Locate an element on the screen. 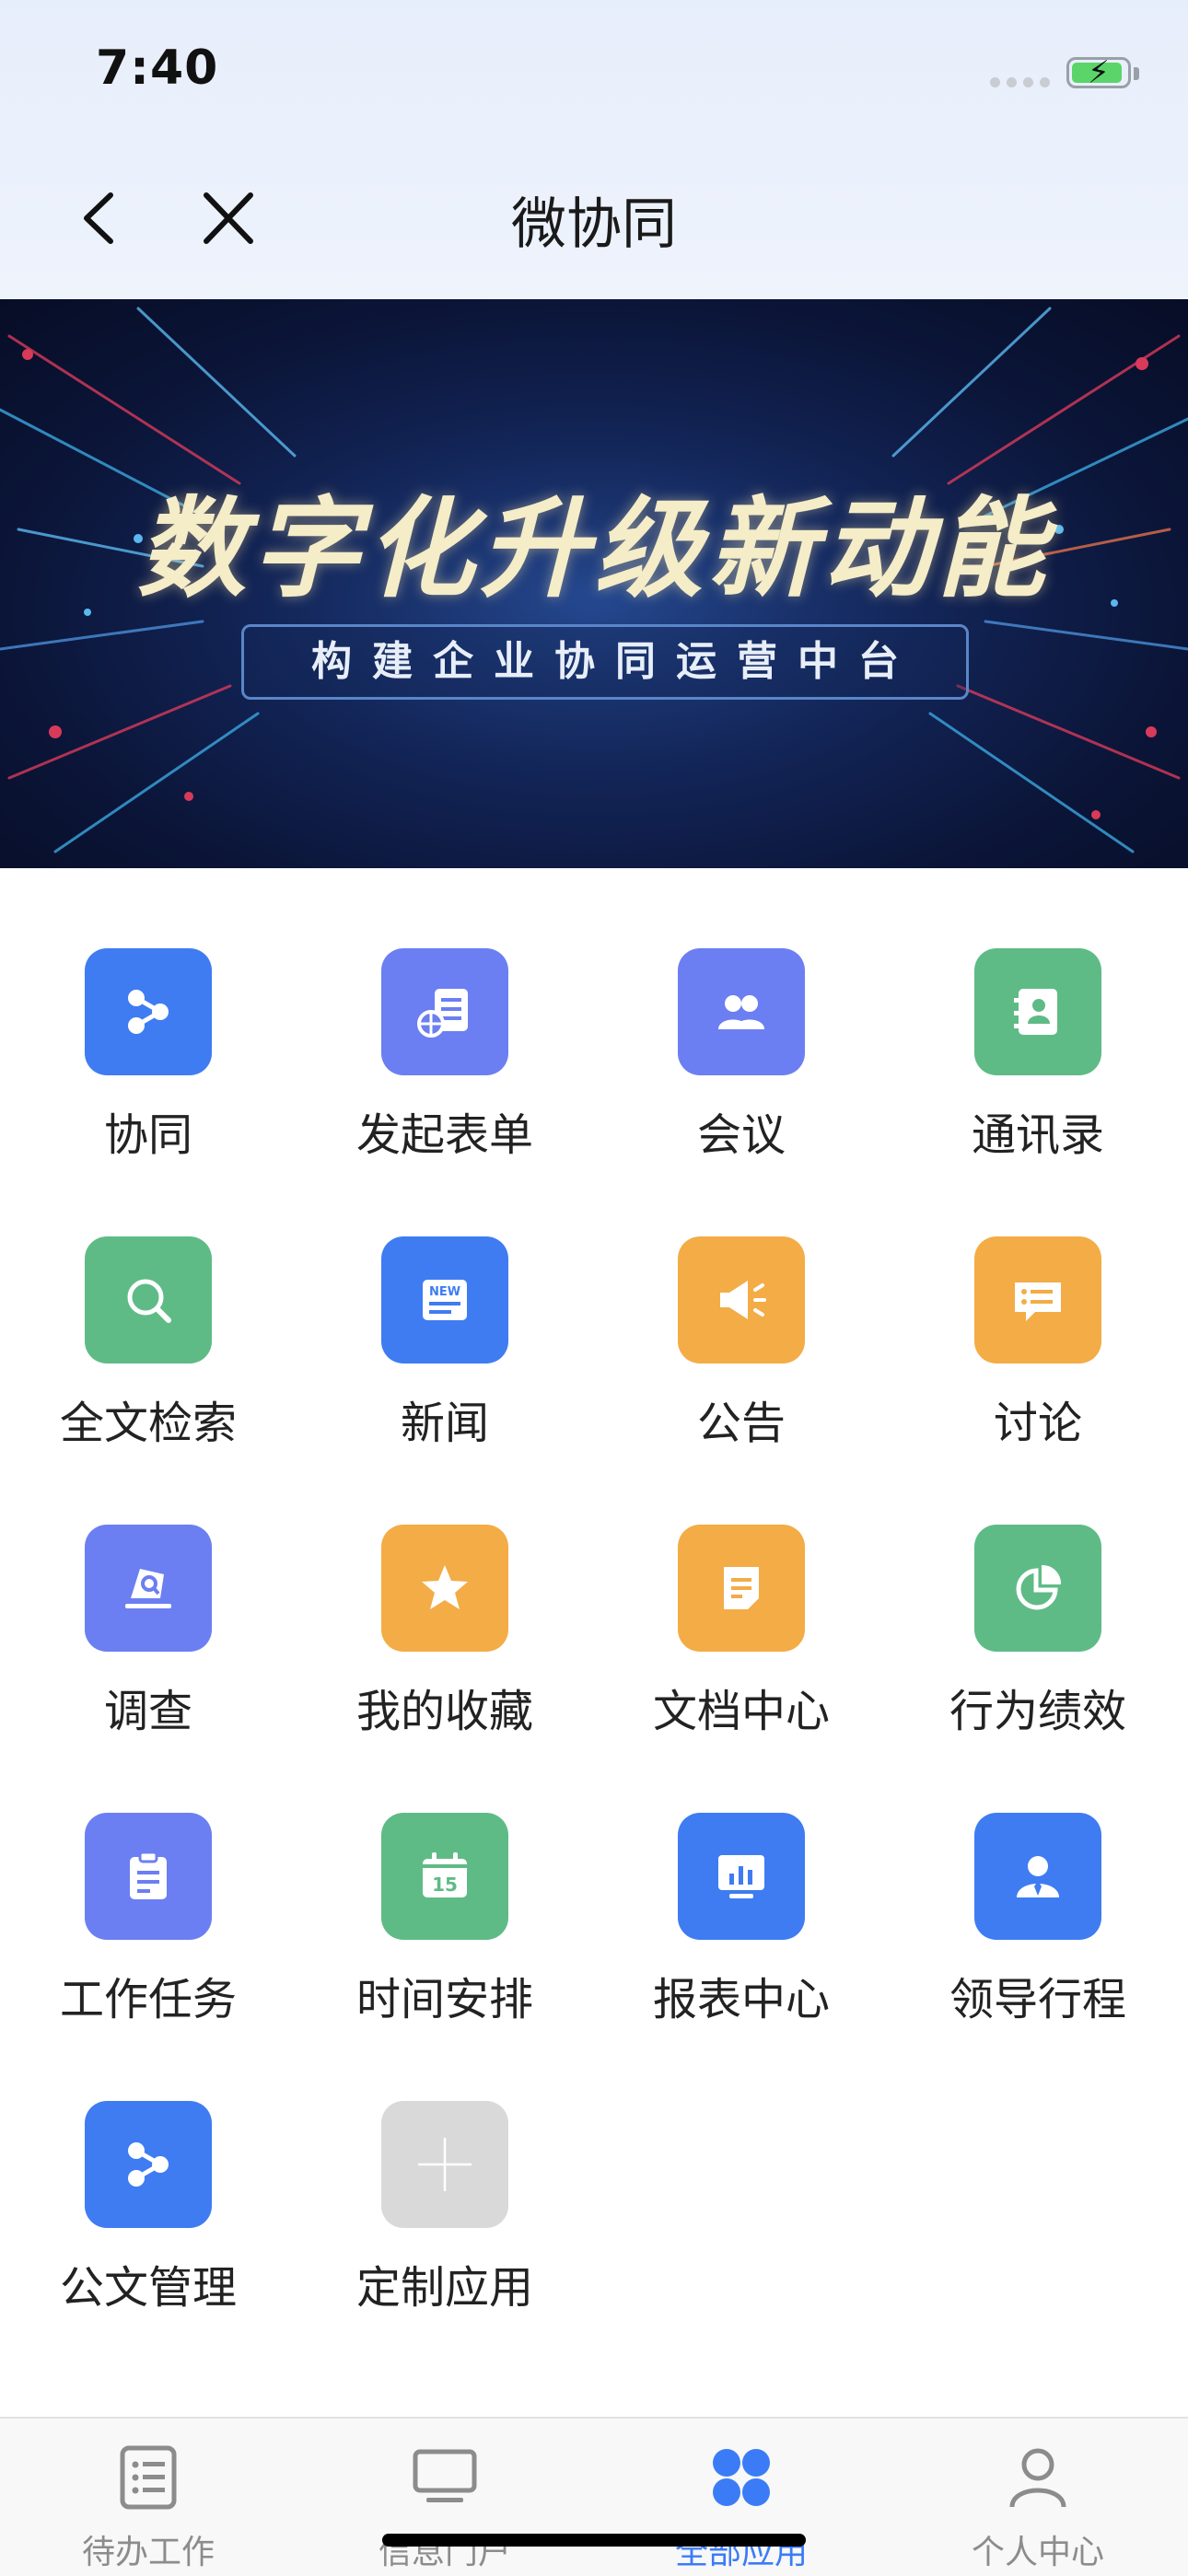  tab-label: 个人中心 is located at coordinates (1037, 2552).